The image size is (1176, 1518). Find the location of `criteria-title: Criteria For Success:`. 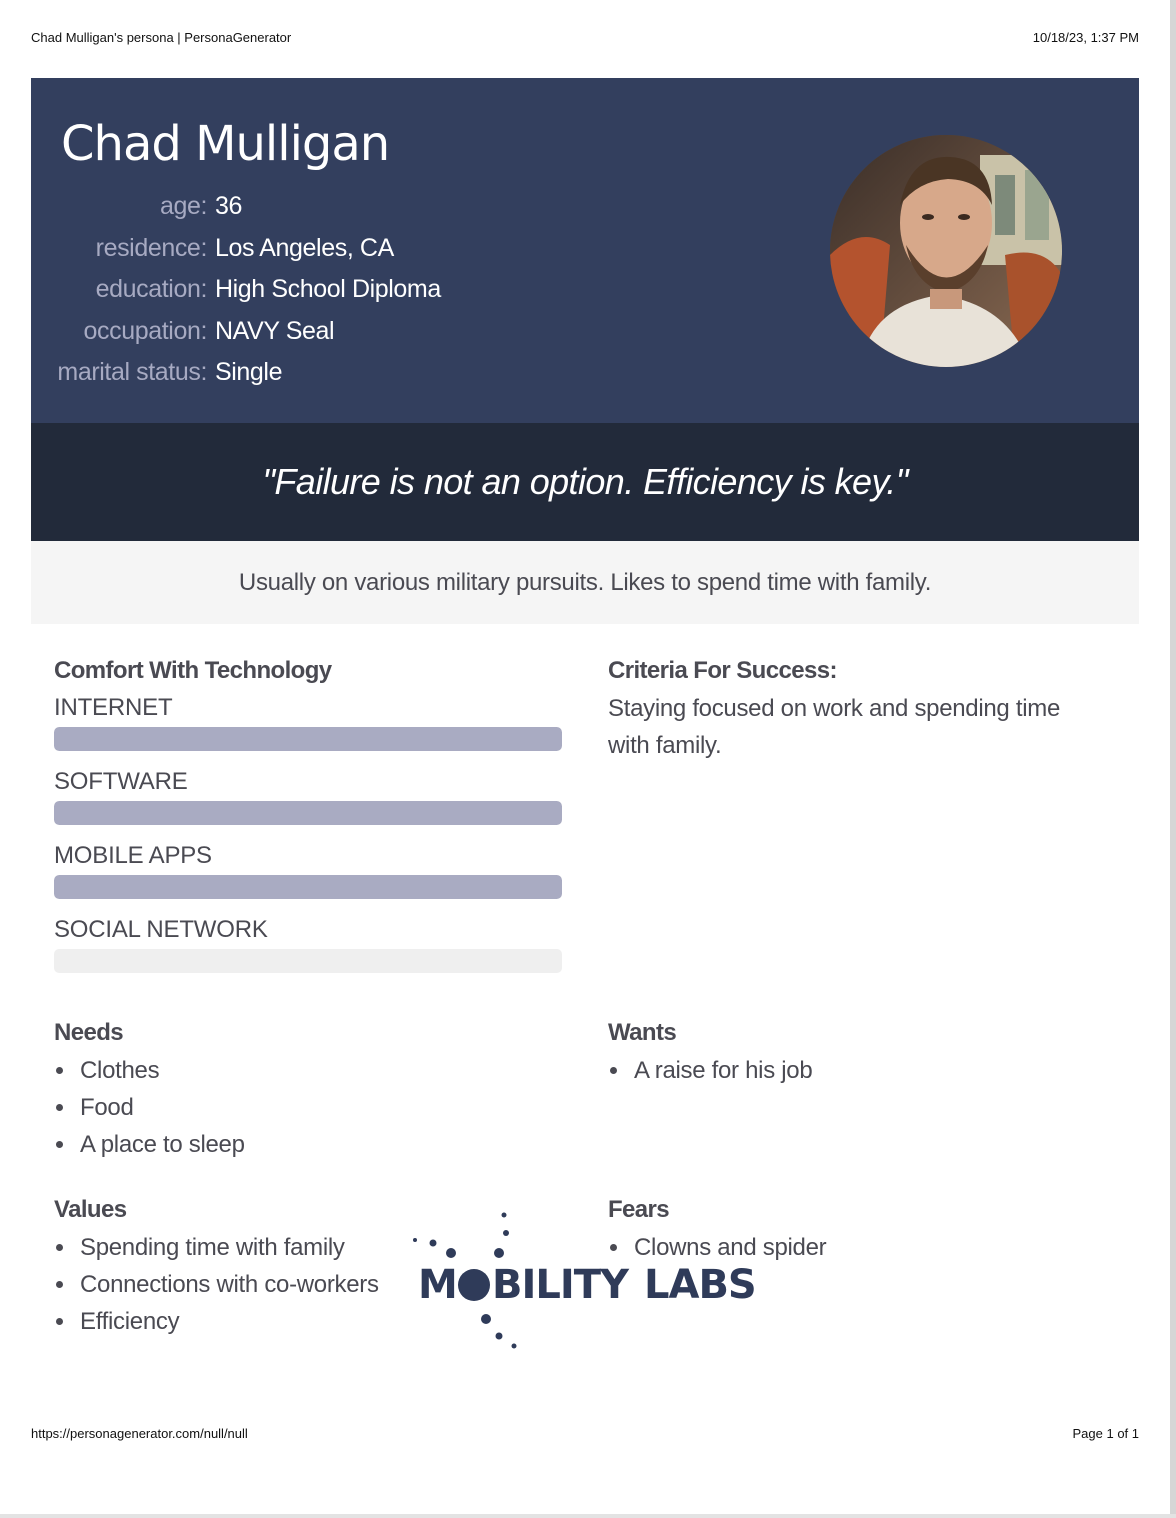

criteria-title: Criteria For Success: is located at coordinates (722, 670).